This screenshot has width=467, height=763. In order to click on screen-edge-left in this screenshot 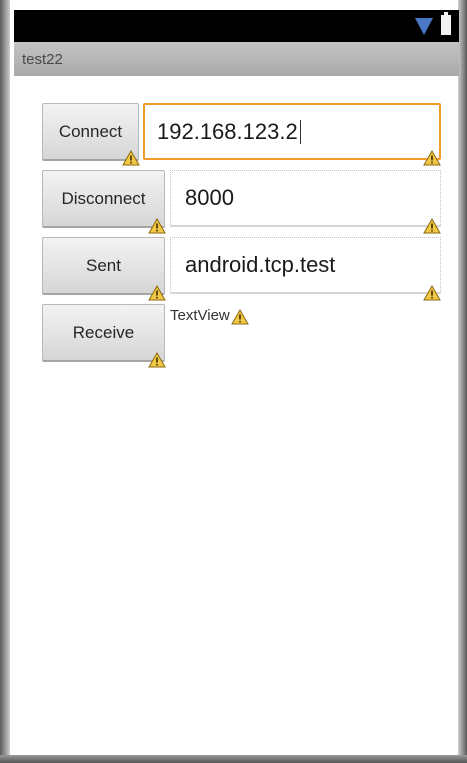, I will do `click(5, 381)`.